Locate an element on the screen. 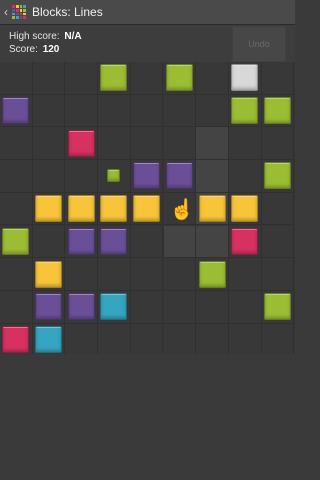 This screenshot has width=320, height=480. small-green-block is located at coordinates (114, 176).